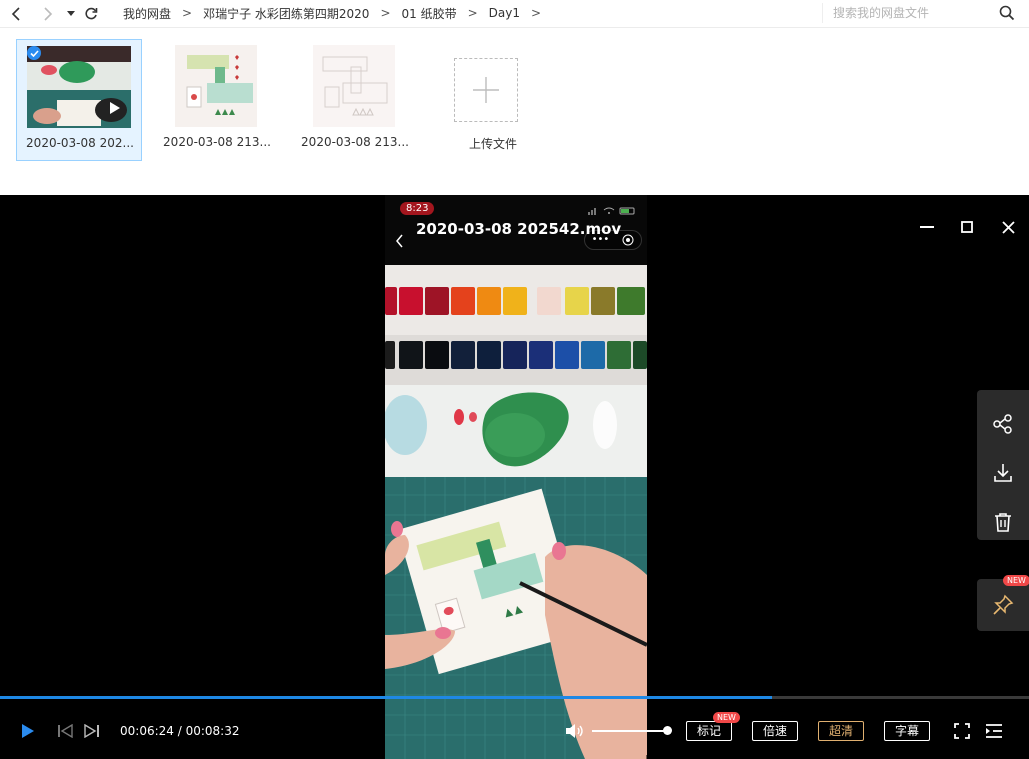 This screenshot has width=1029, height=759. I want to click on progress-bar, so click(514, 697).